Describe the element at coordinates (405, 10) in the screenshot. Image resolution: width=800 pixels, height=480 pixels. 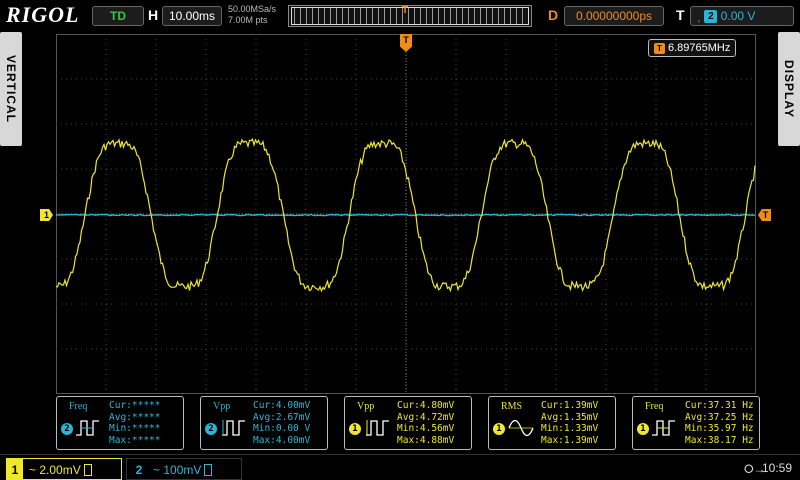
I see `trigger-position-icon: T` at that location.